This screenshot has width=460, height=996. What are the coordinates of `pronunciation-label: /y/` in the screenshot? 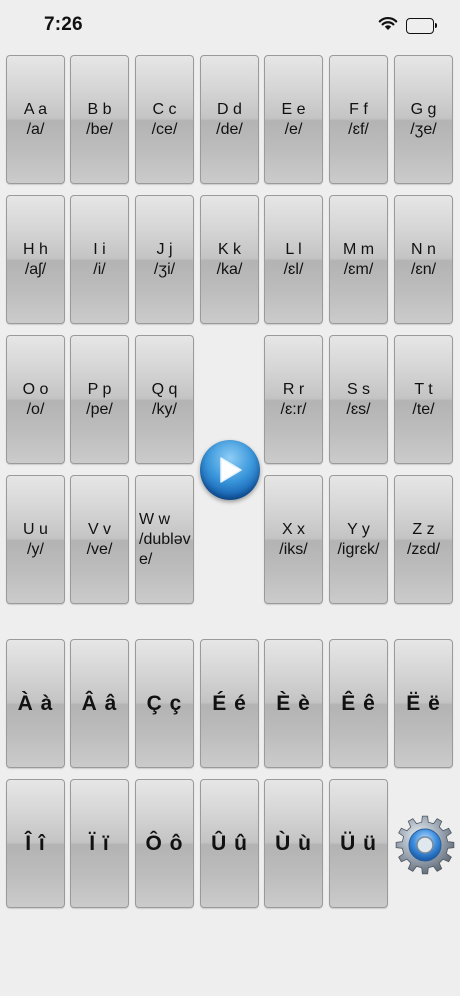 It's located at (35, 549).